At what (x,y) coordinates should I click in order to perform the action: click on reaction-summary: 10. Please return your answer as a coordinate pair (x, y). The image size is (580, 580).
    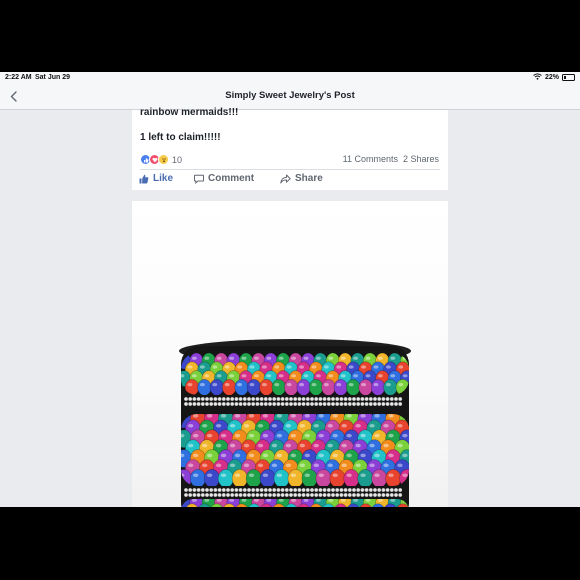
    Looking at the image, I should click on (161, 159).